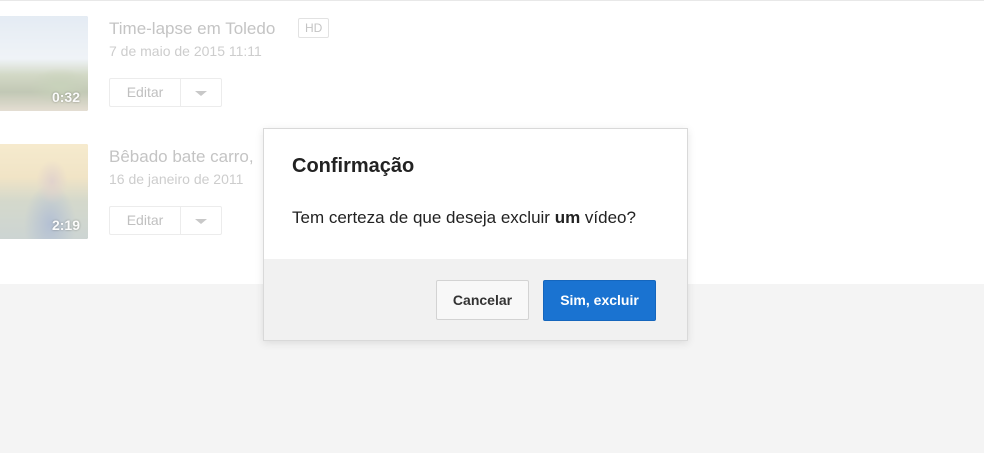 The height and width of the screenshot is (453, 984). What do you see at coordinates (567, 217) in the screenshot?
I see `dialog-message-count: um` at bounding box center [567, 217].